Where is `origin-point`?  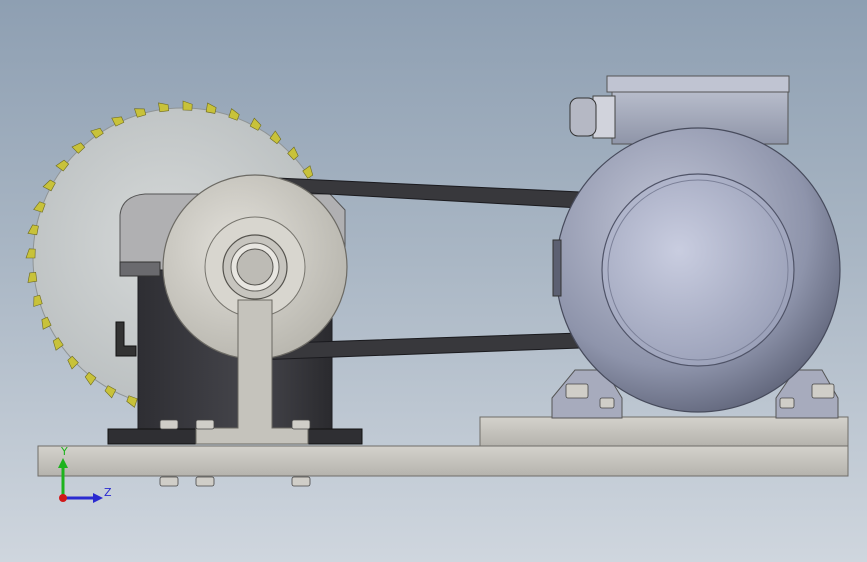
origin-point is located at coordinates (63, 498).